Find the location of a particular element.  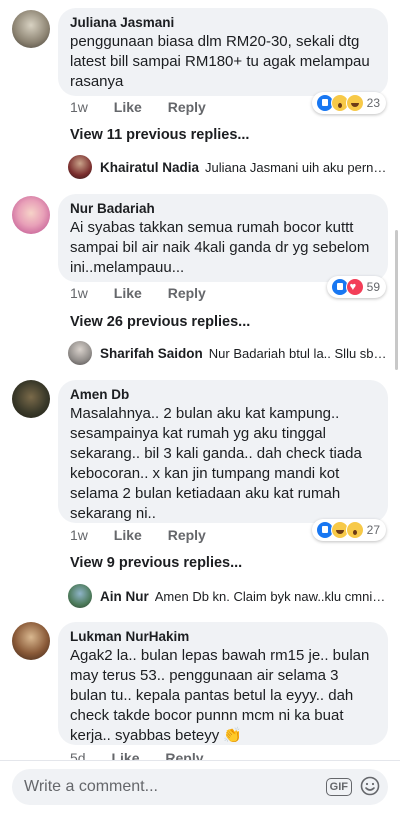

reply-author: Khairatul Nadia is located at coordinates (150, 167).